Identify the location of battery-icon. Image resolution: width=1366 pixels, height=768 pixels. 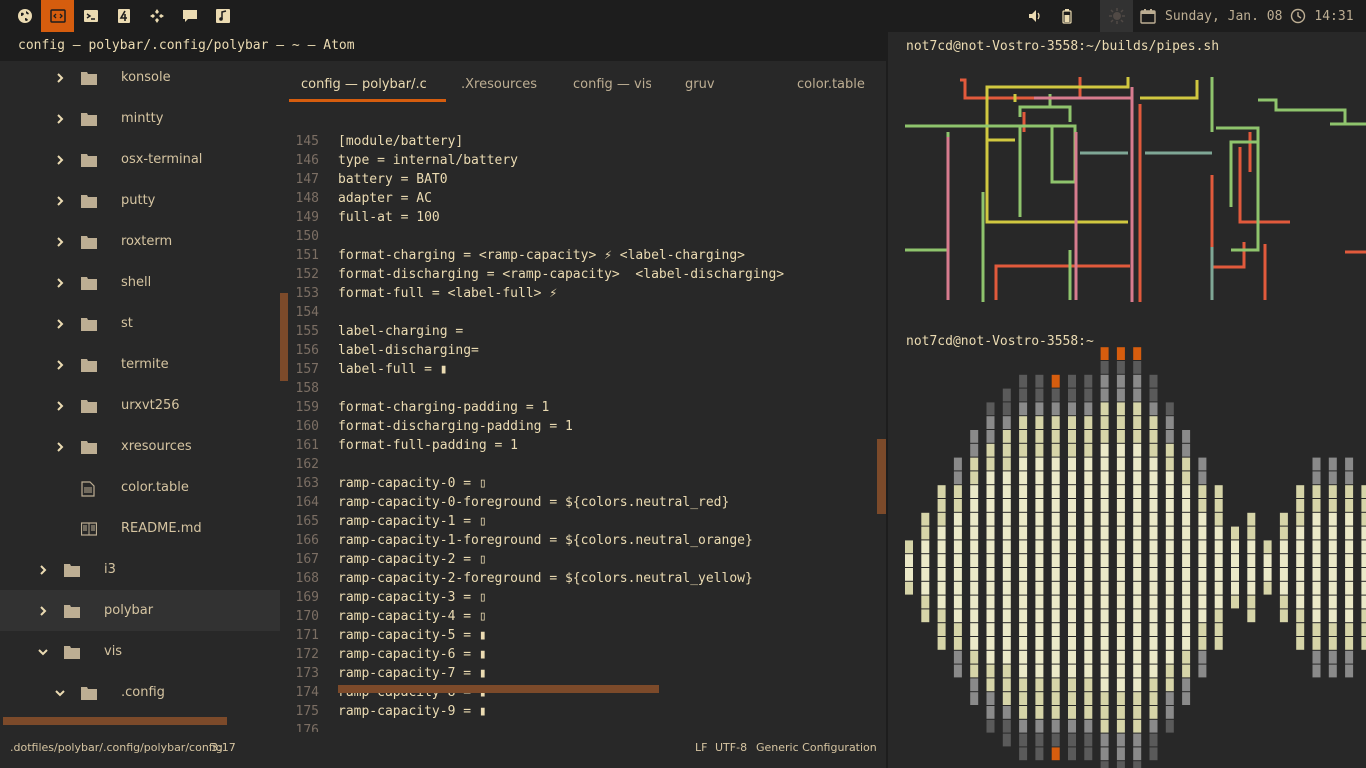
(1066, 16).